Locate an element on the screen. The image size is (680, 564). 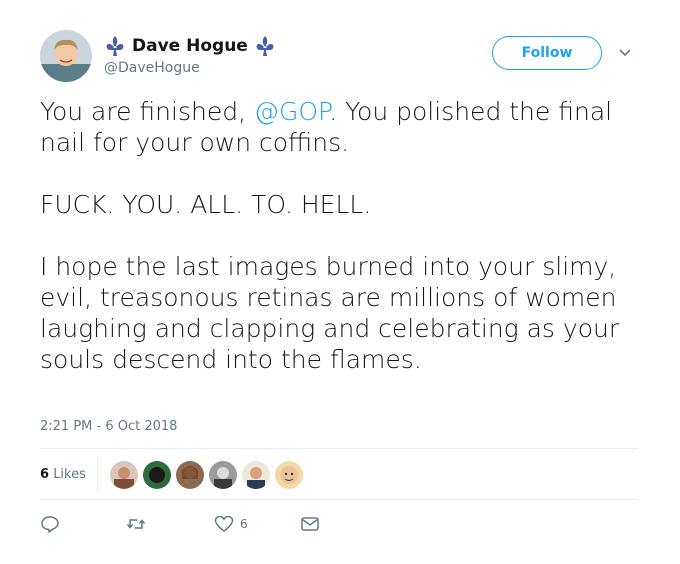
retweet-icon is located at coordinates (136, 524).